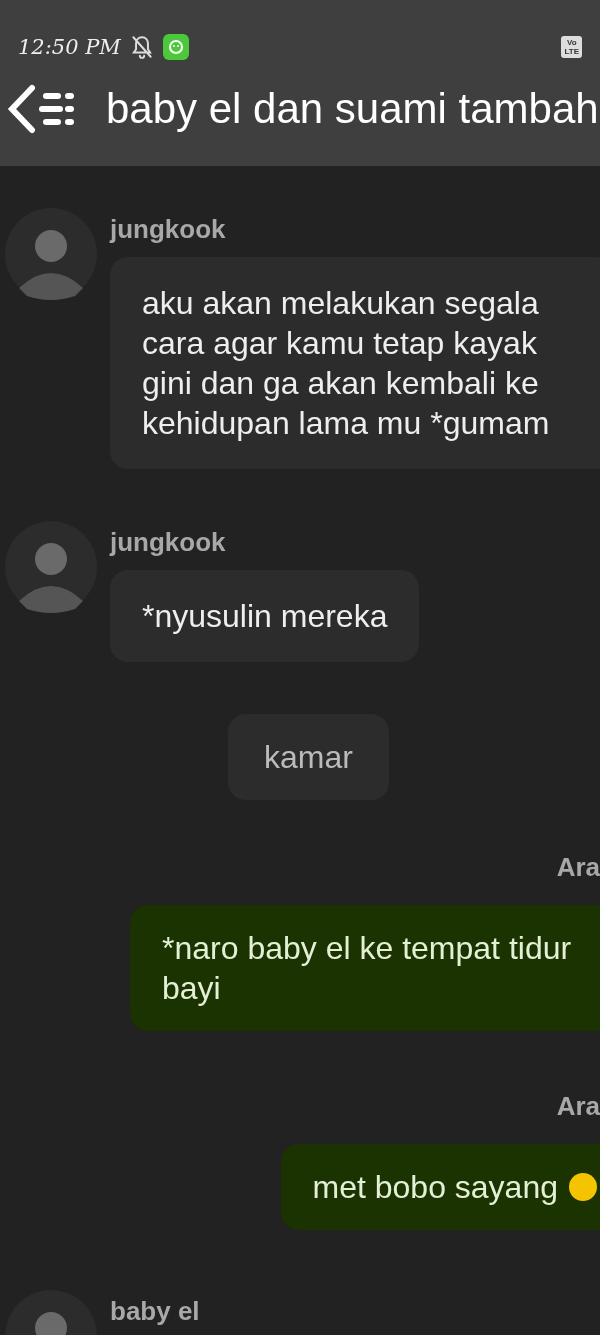  Describe the element at coordinates (571, 47) in the screenshot. I see `volte-badge: Vo LTE` at that location.